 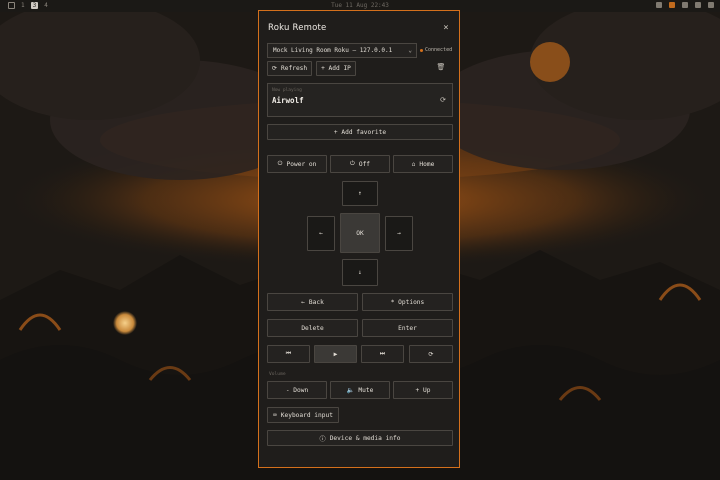 I want to click on volume-up-button: + Up, so click(x=423, y=390).